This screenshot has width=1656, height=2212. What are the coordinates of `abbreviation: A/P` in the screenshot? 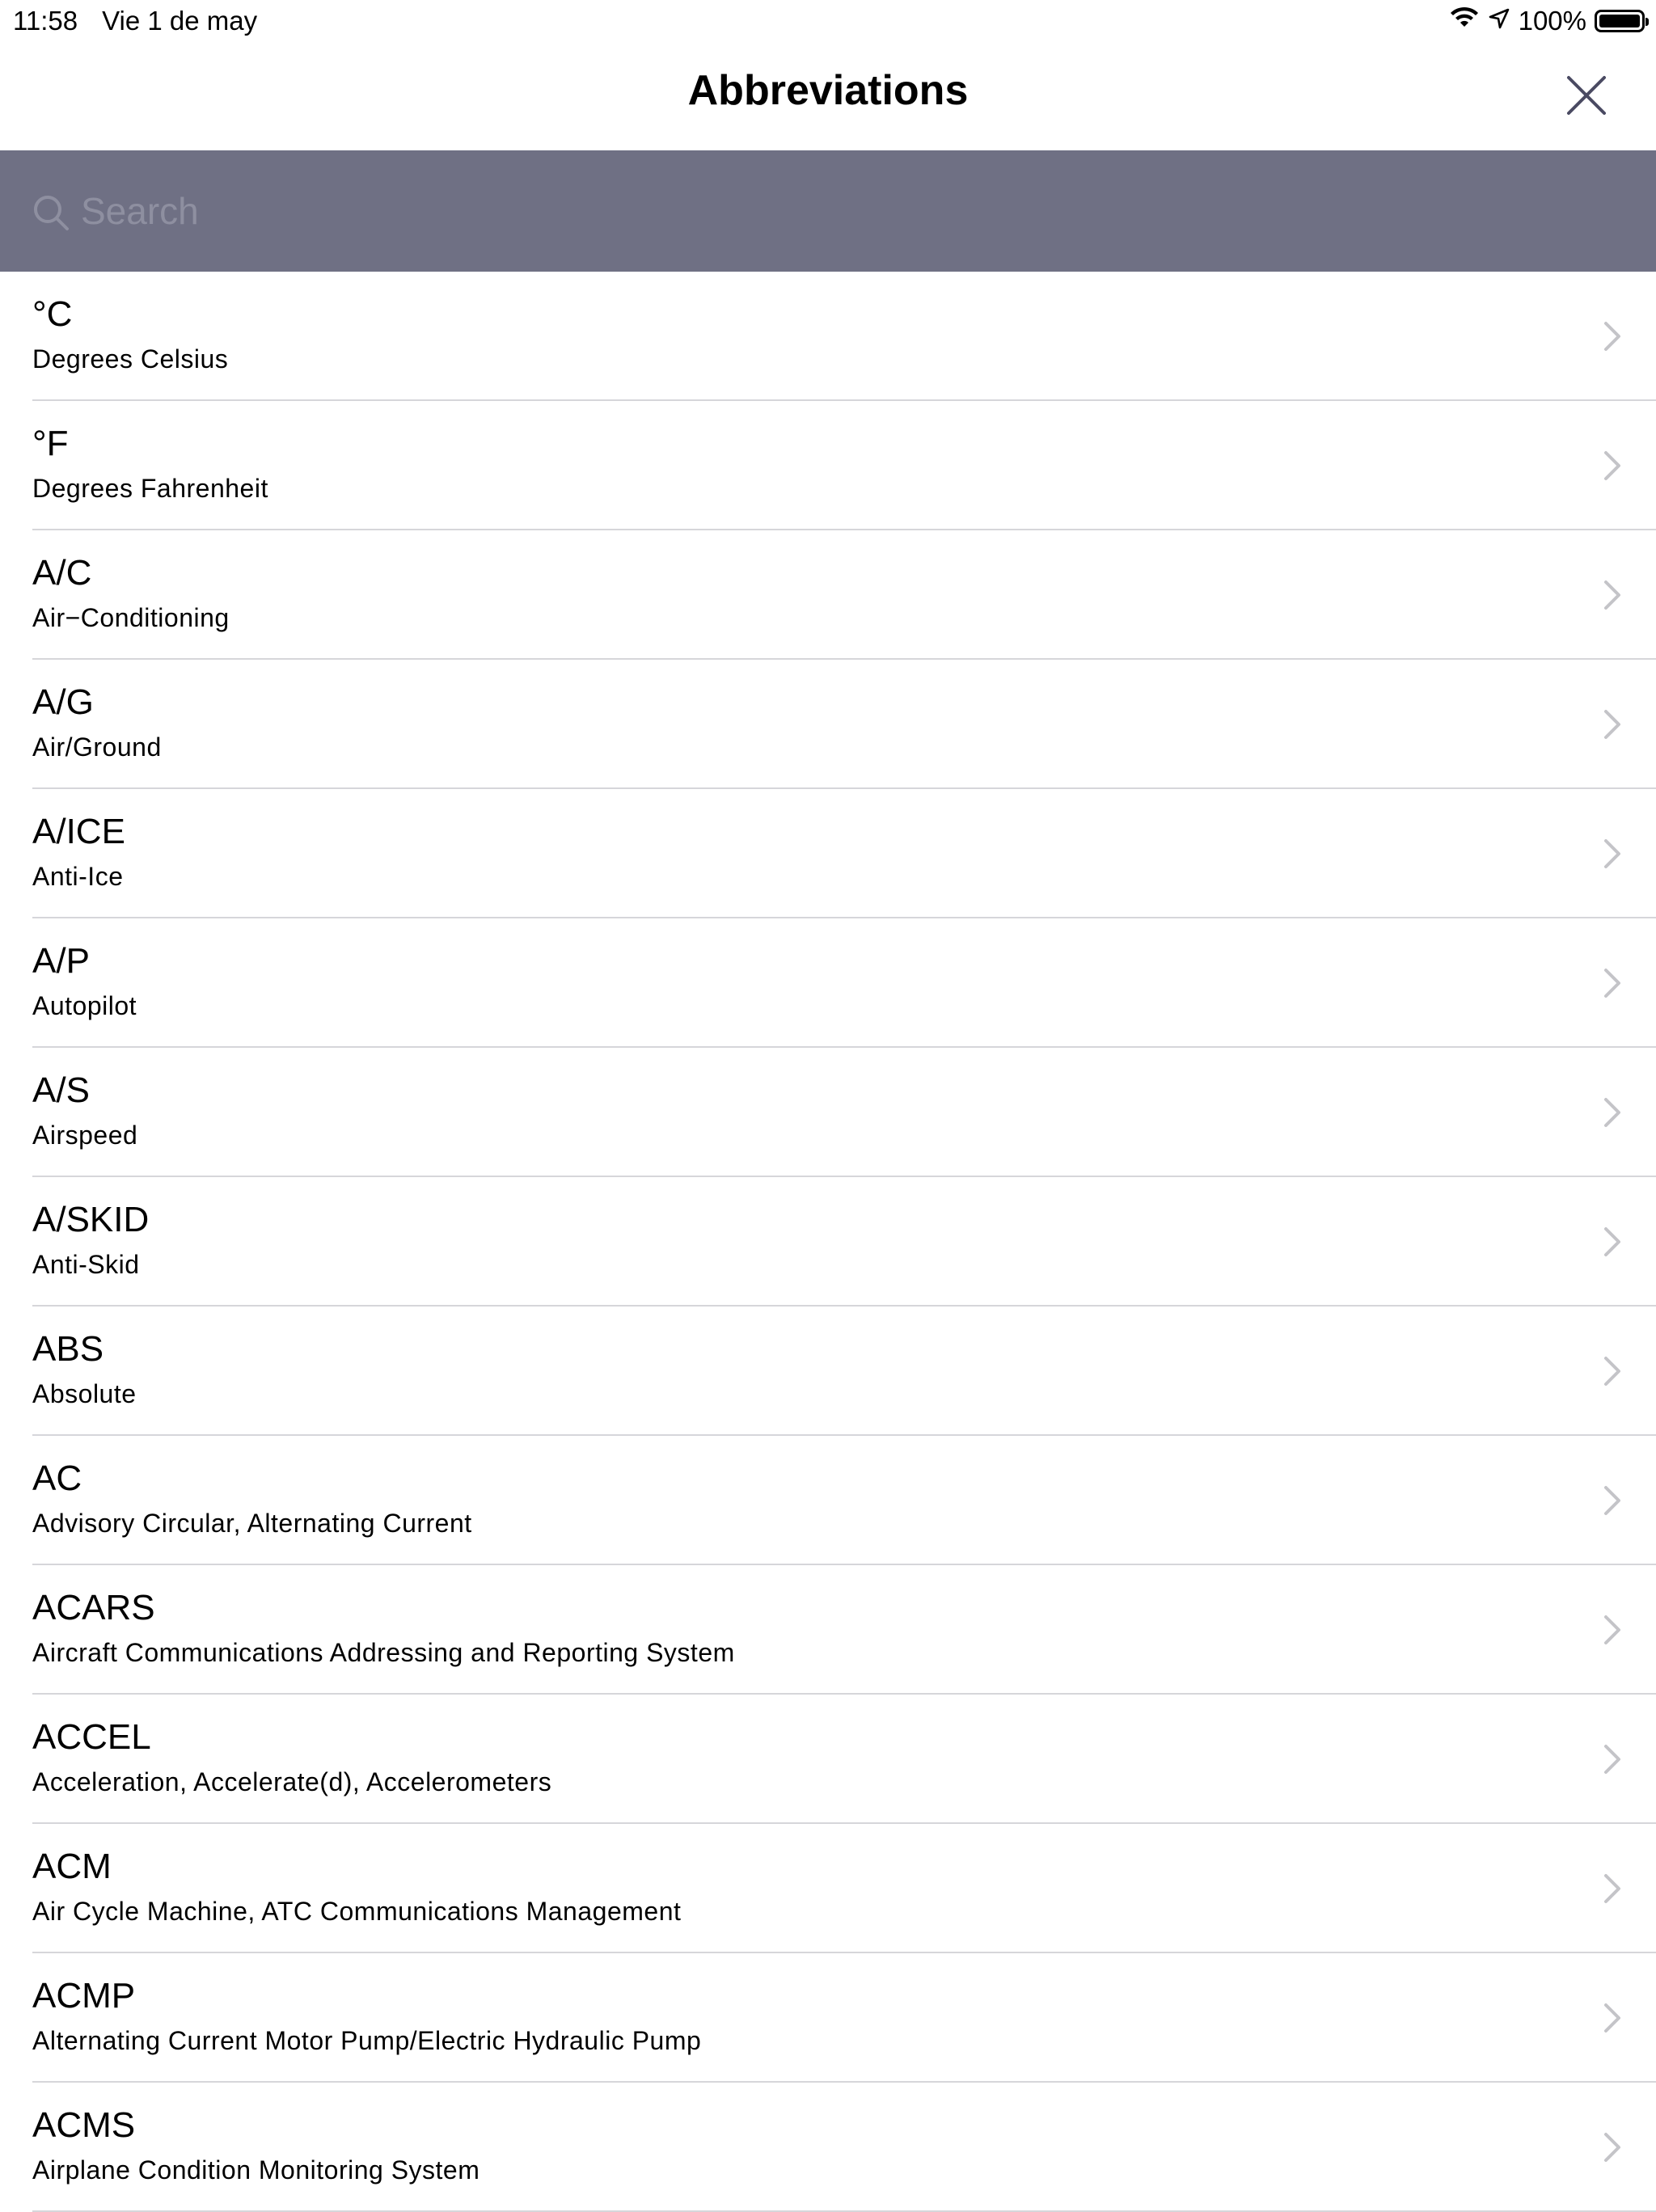 It's located at (61, 961).